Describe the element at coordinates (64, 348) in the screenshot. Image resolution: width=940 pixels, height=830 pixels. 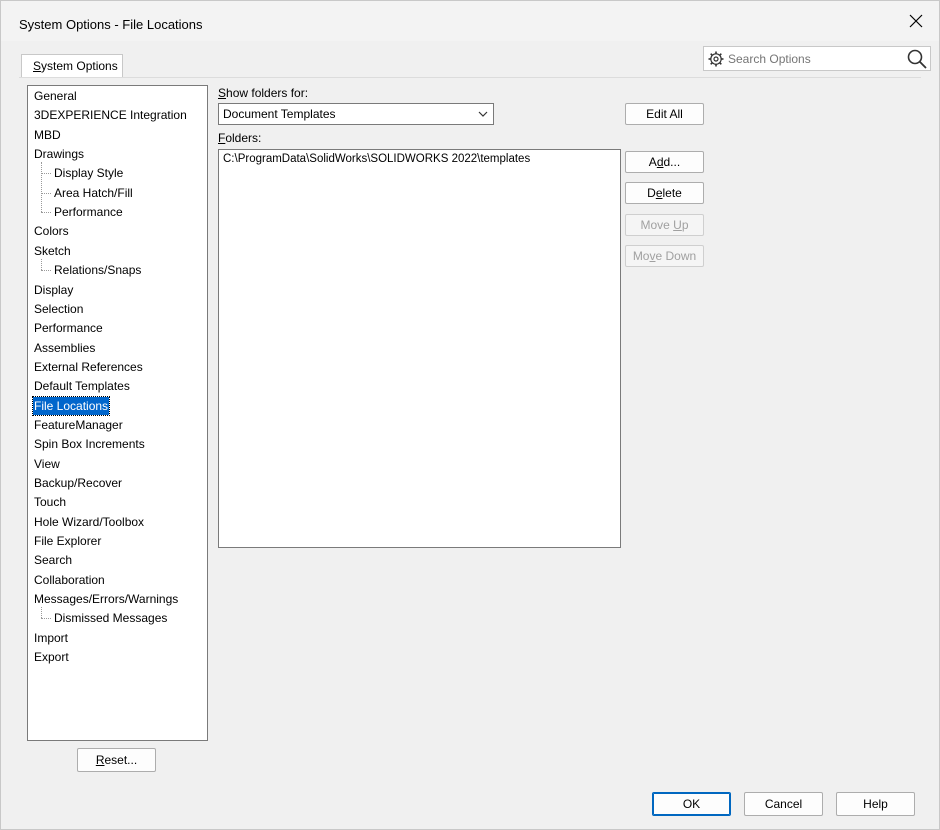
I see `tree-item: Assemblies` at that location.